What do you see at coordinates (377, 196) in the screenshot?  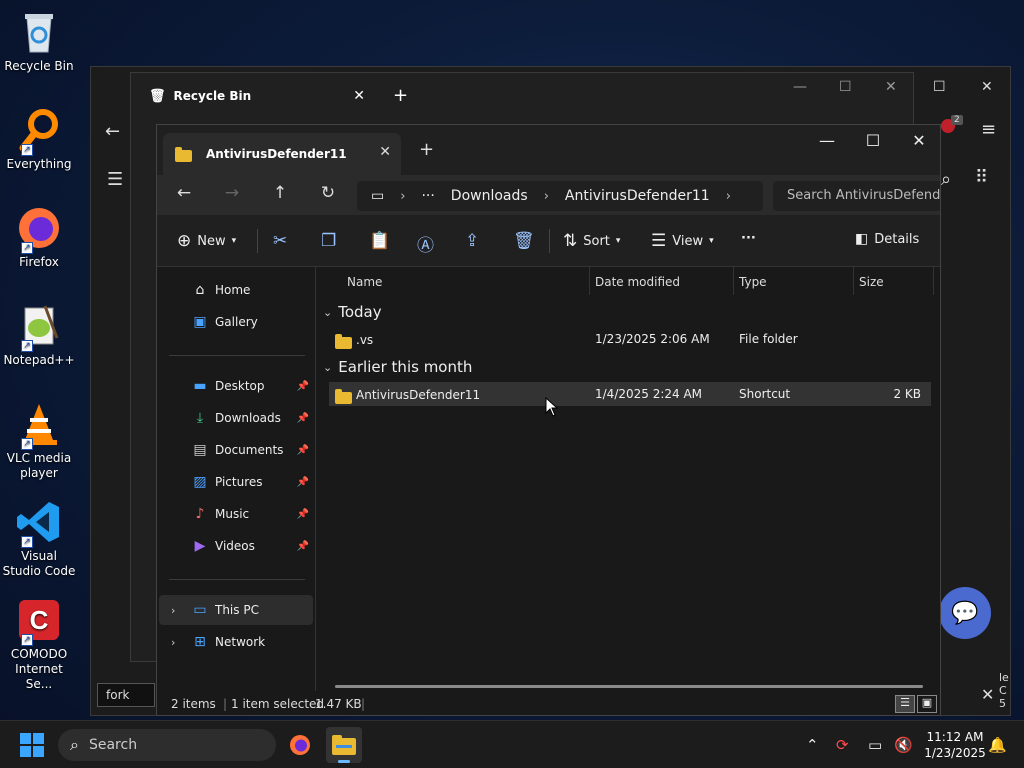 I see `monitor-icon: ▭` at bounding box center [377, 196].